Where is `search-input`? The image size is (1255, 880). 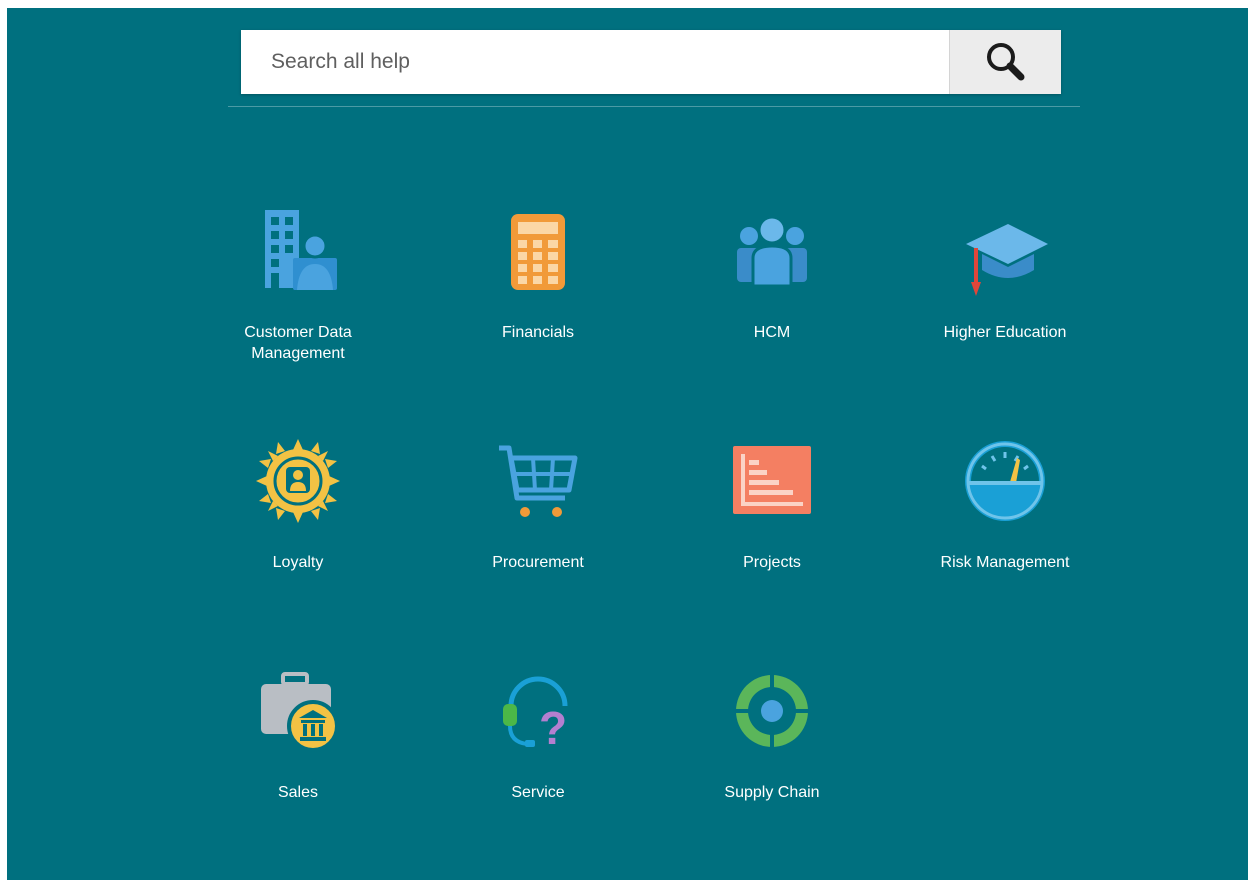 search-input is located at coordinates (595, 62).